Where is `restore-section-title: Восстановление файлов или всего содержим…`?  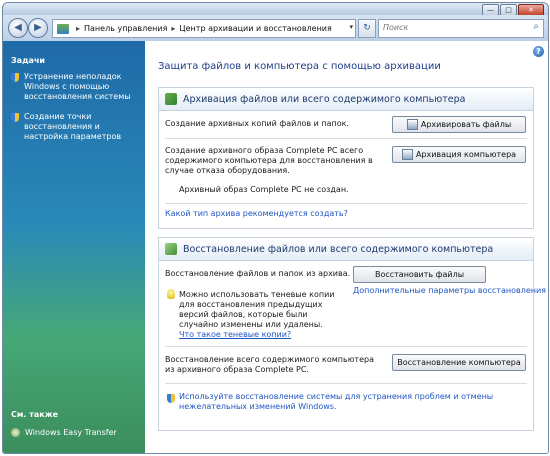 restore-section-title: Восстановление файлов или всего содержим… is located at coordinates (338, 249).